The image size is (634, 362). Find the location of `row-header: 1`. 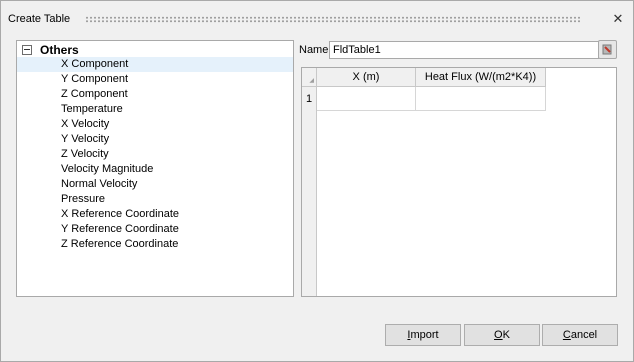

row-header: 1 is located at coordinates (309, 99).